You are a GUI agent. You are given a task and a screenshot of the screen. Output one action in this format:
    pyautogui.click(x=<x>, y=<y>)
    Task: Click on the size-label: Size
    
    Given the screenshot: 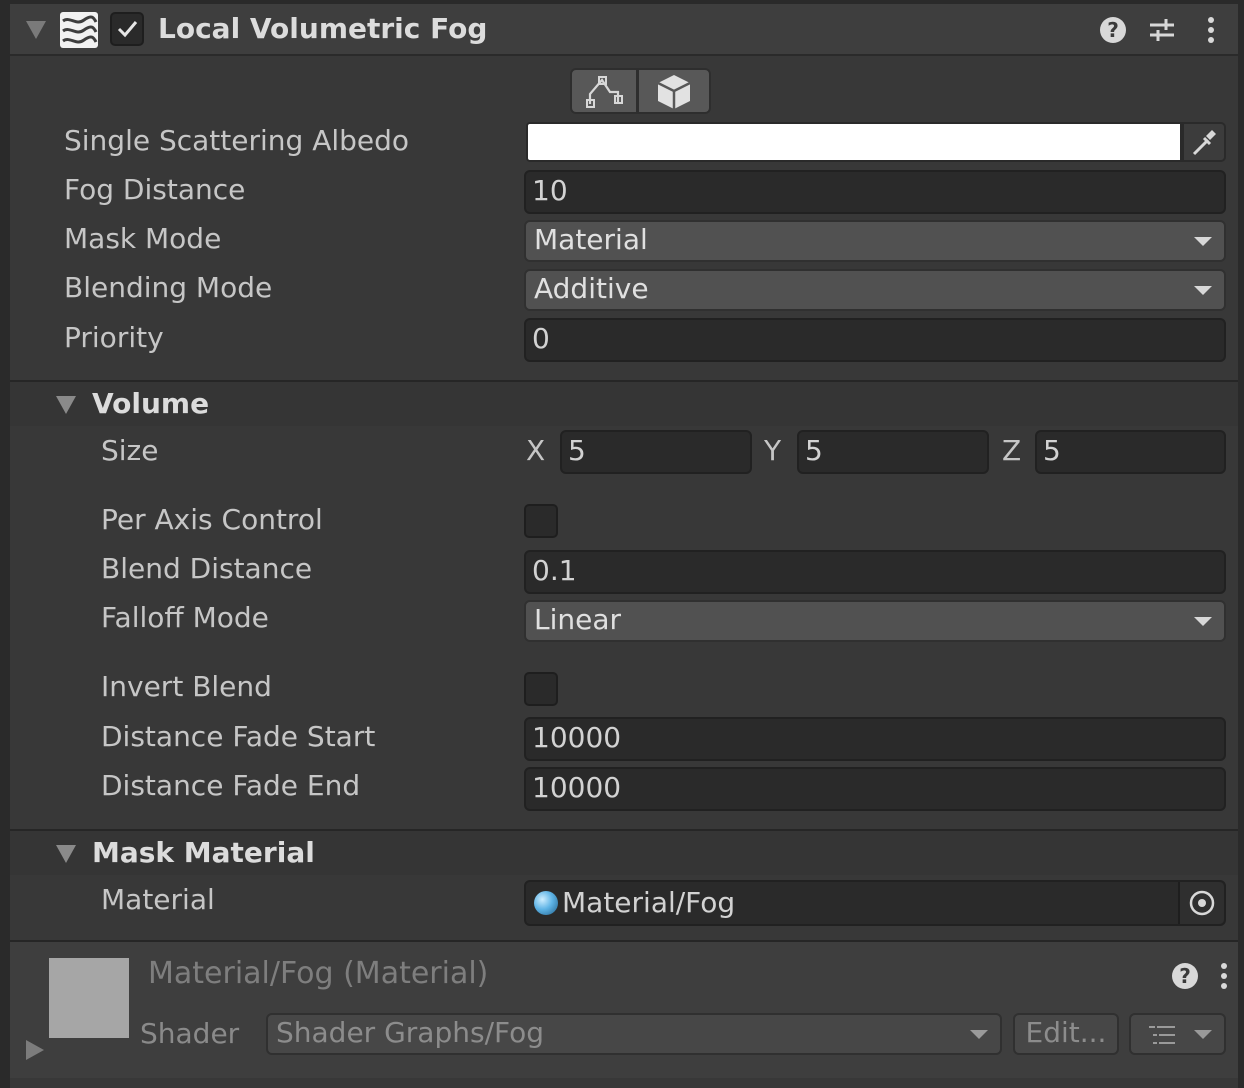 What is the action you would take?
    pyautogui.click(x=130, y=450)
    